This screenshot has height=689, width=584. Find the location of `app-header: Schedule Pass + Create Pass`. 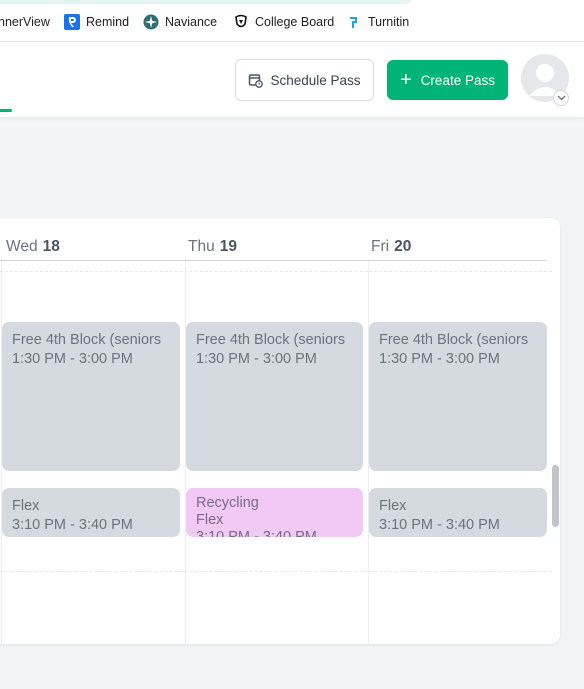

app-header: Schedule Pass + Create Pass is located at coordinates (292, 79).